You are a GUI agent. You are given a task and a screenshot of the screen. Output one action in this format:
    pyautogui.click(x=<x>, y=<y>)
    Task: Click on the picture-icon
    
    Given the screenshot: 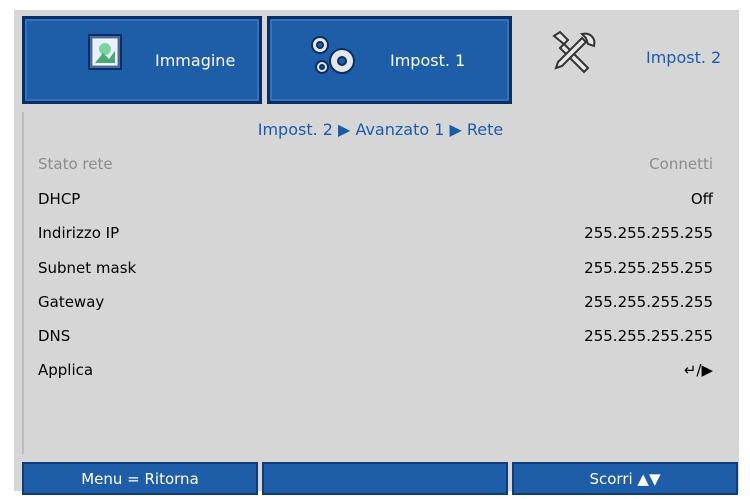 What is the action you would take?
    pyautogui.click(x=105, y=52)
    